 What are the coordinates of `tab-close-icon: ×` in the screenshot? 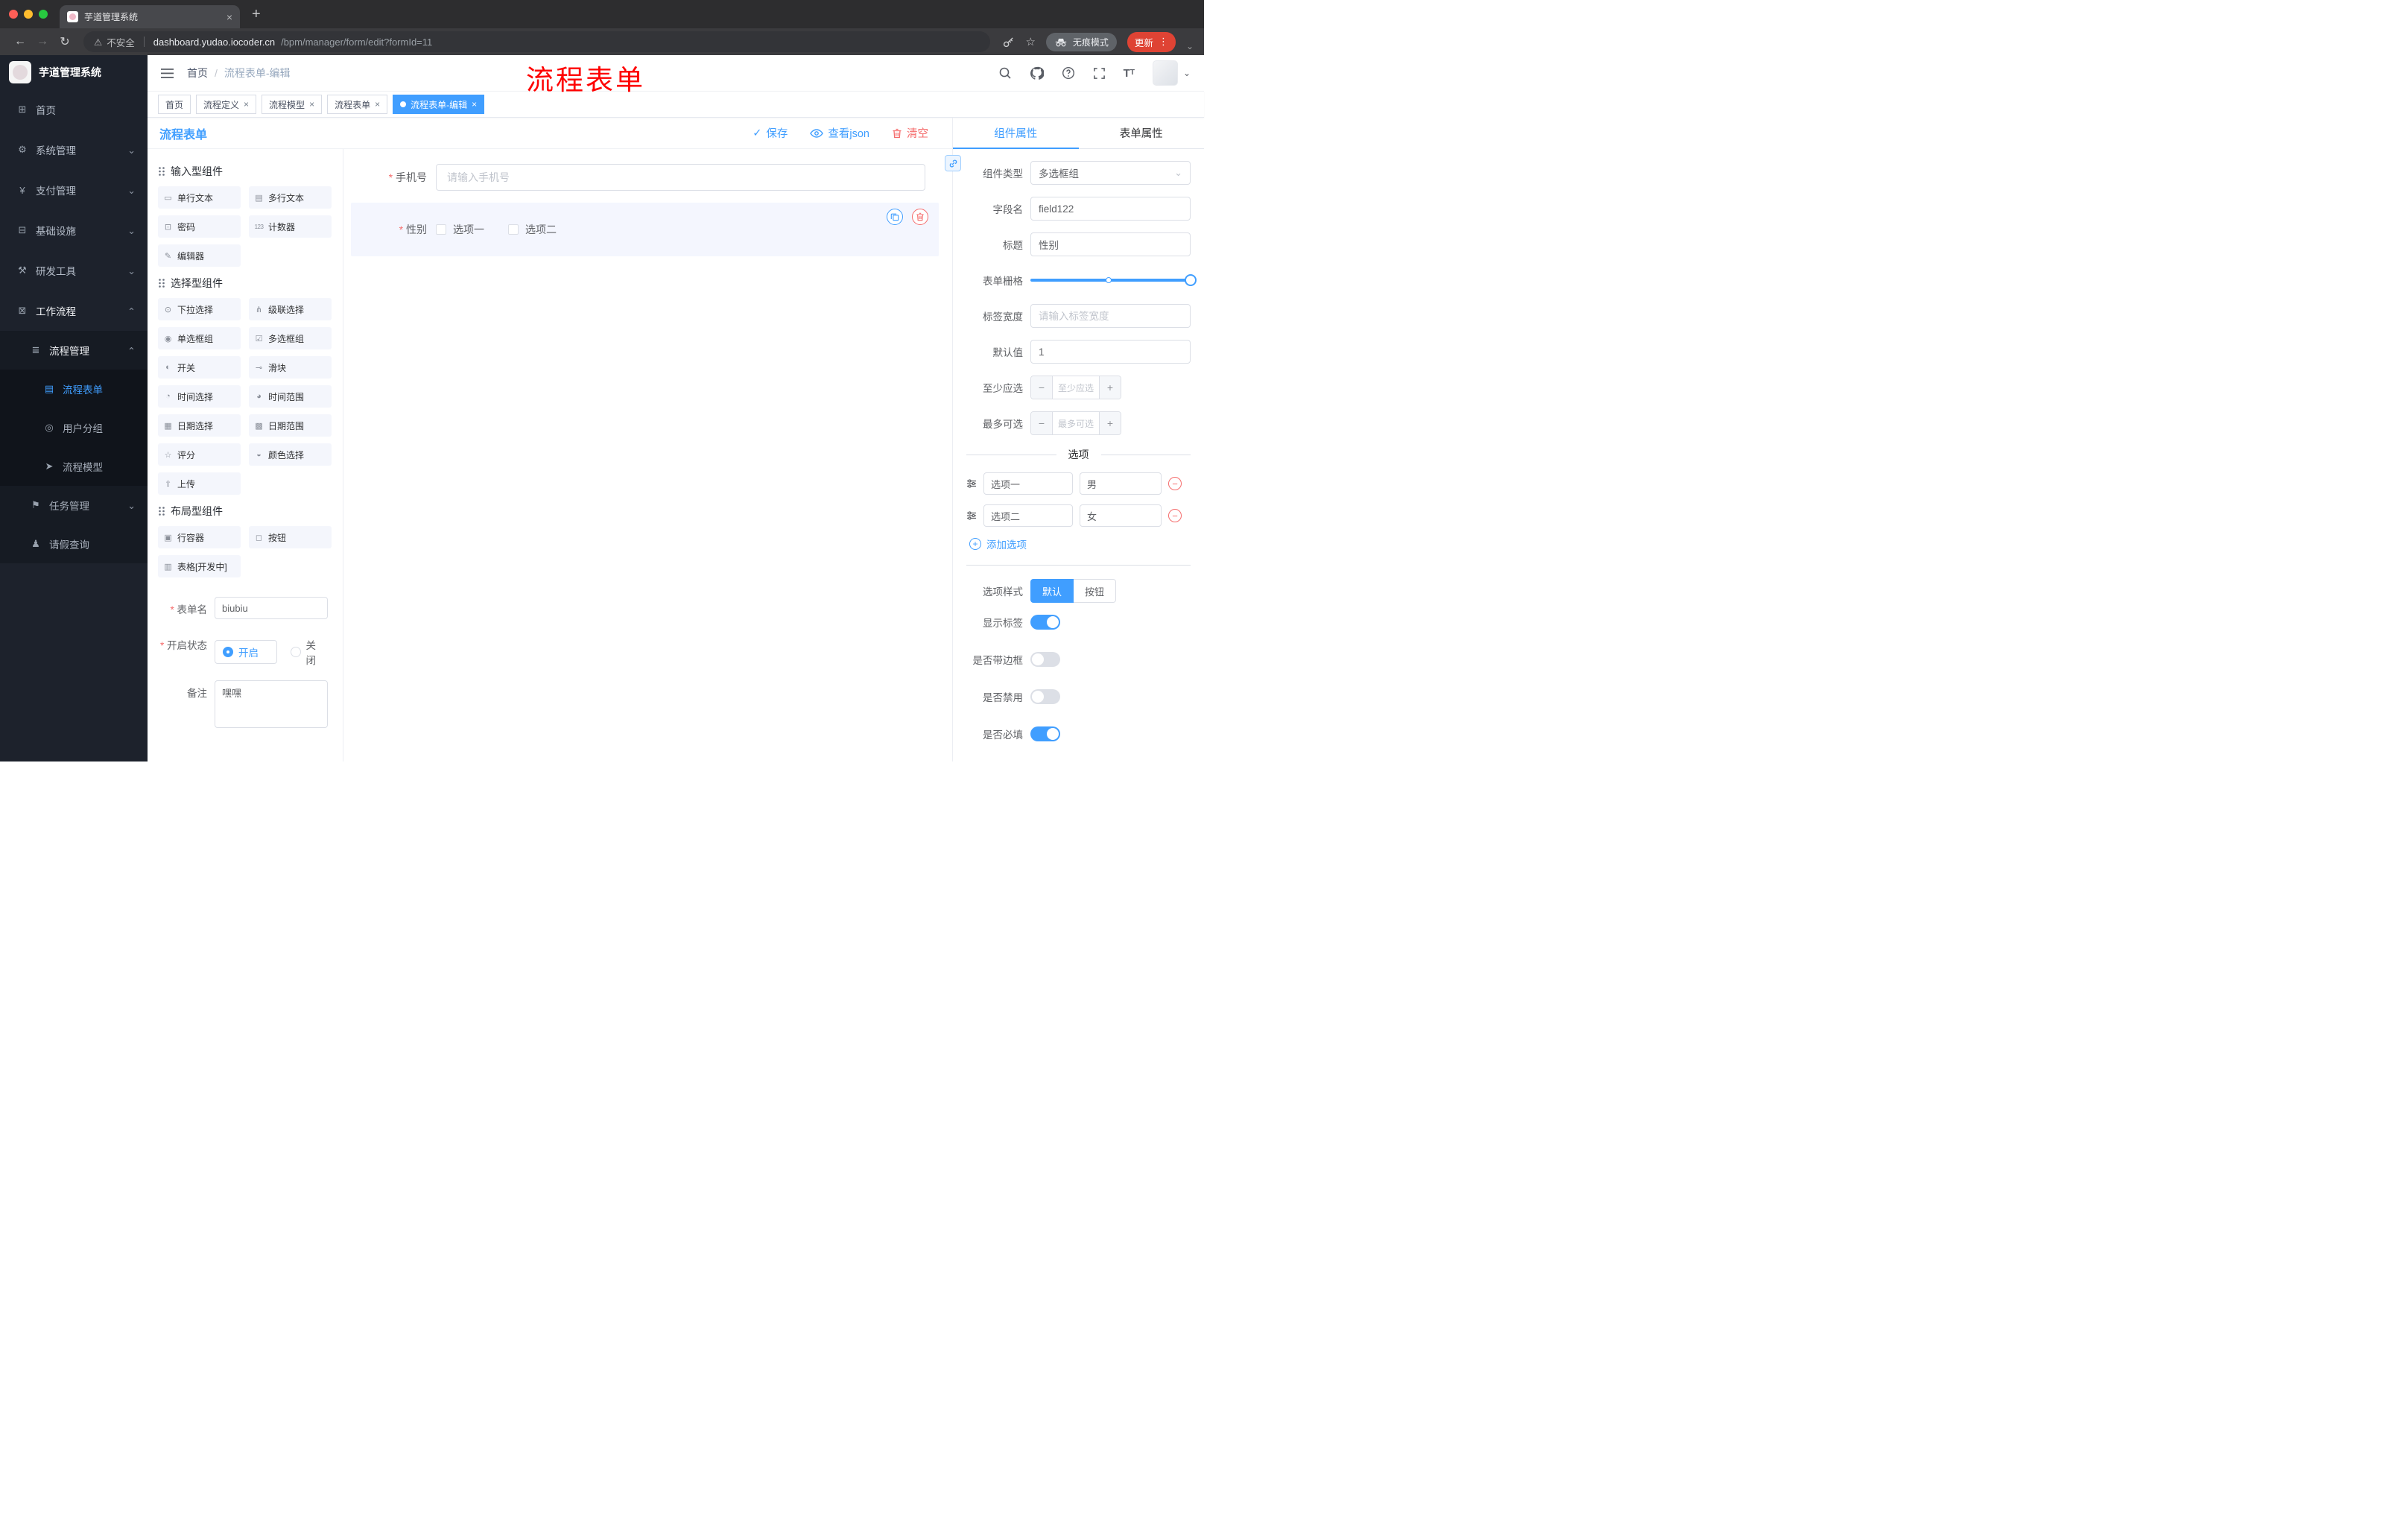 It's located at (229, 17).